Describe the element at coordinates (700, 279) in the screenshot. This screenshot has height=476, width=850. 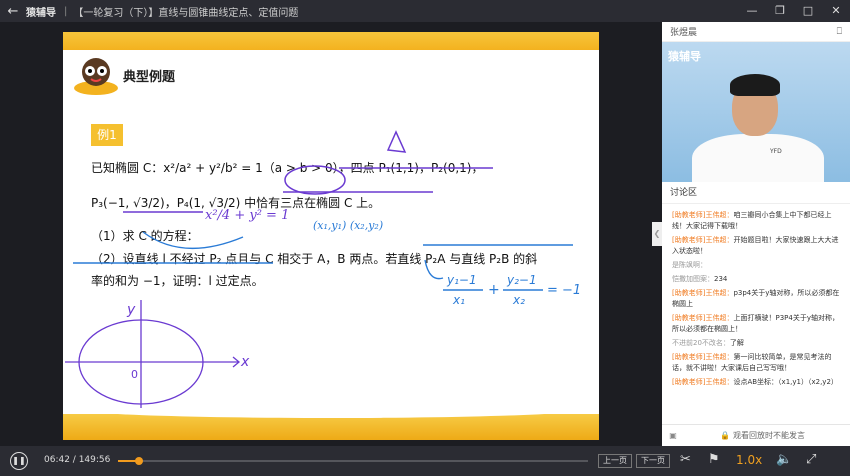
I see `chat-message: 恺撒加图案：234` at that location.